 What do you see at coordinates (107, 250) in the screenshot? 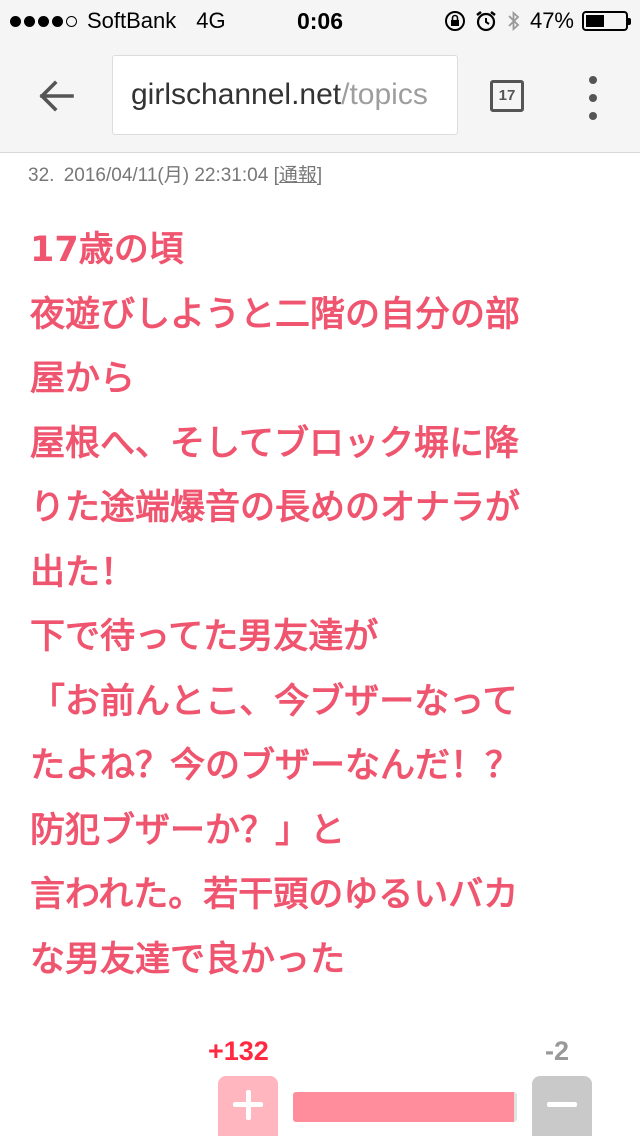
I see `post-text-line: 17歳の頃` at bounding box center [107, 250].